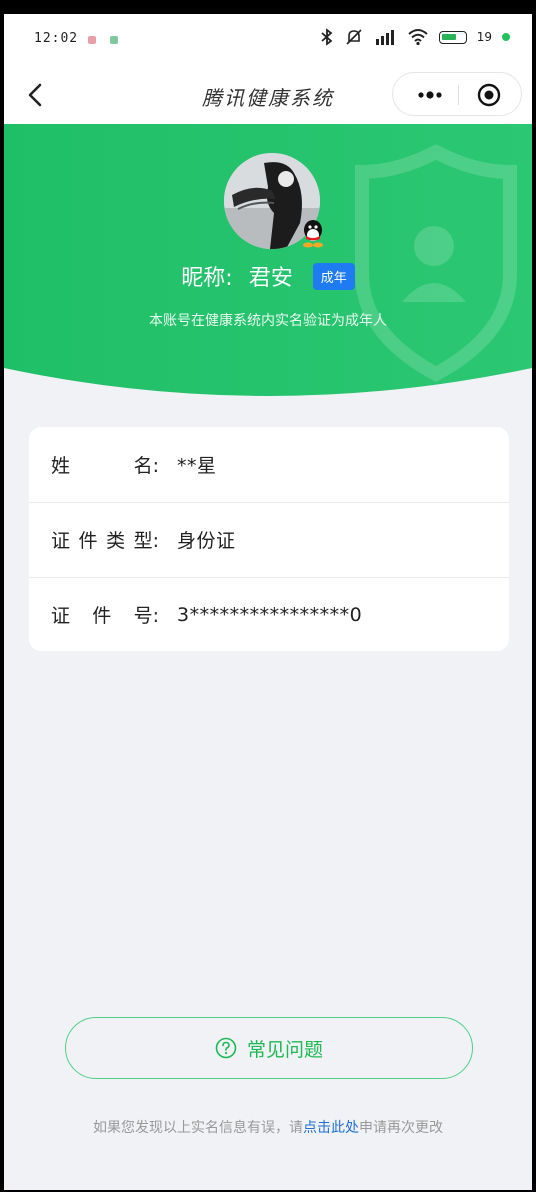 The width and height of the screenshot is (536, 1192). I want to click on footer-prefix: 如果您发现以上实名信息有误，请, so click(198, 1128).